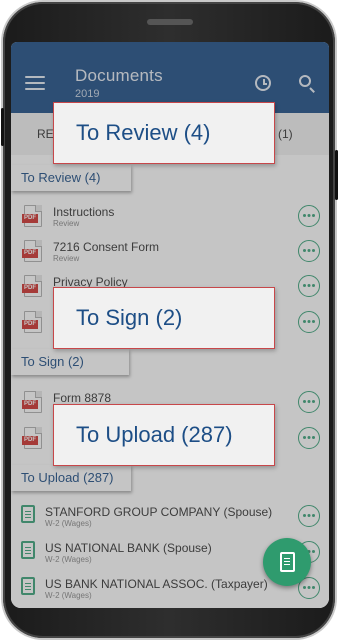  I want to click on volume-button, so click(2, 127).